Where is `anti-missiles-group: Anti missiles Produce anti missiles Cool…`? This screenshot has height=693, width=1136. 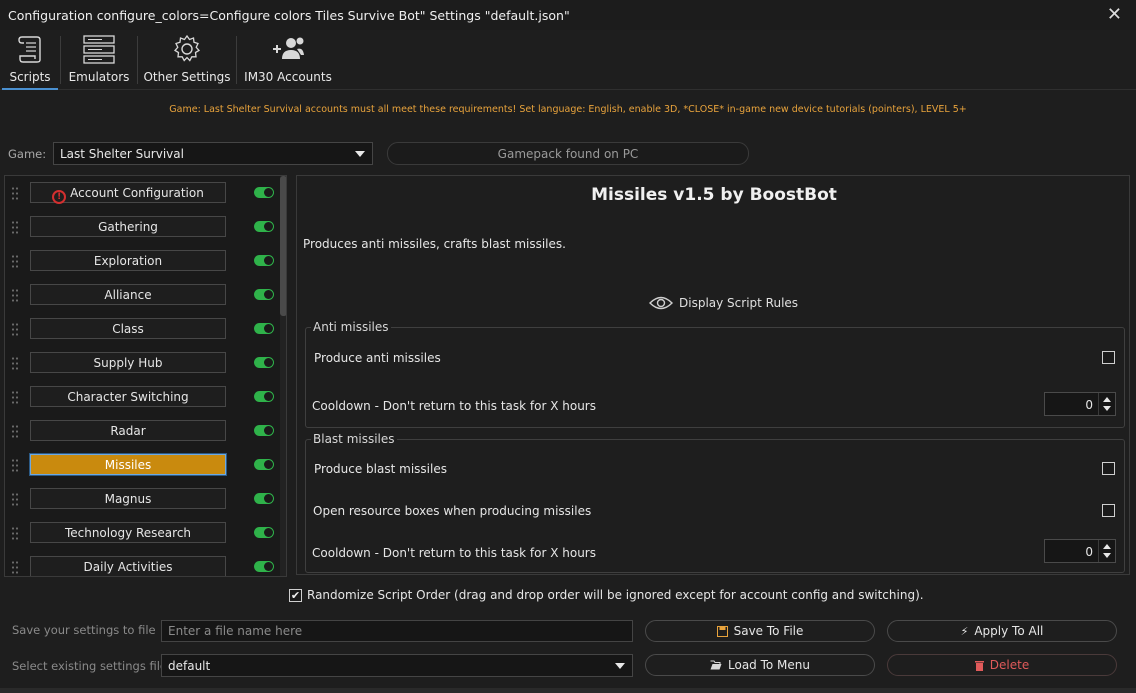
anti-missiles-group: Anti missiles Produce anti missiles Cool… is located at coordinates (715, 374).